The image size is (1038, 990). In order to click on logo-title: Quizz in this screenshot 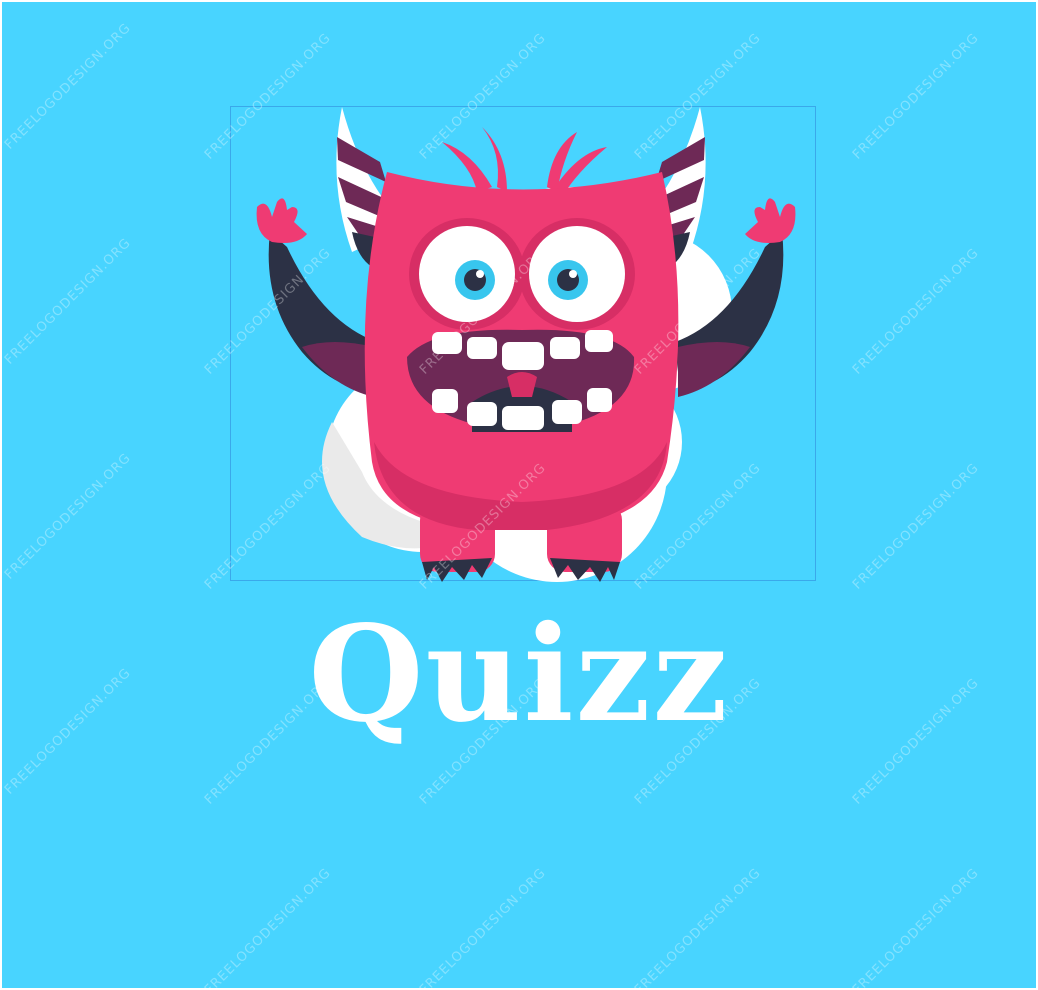, I will do `click(519, 674)`.